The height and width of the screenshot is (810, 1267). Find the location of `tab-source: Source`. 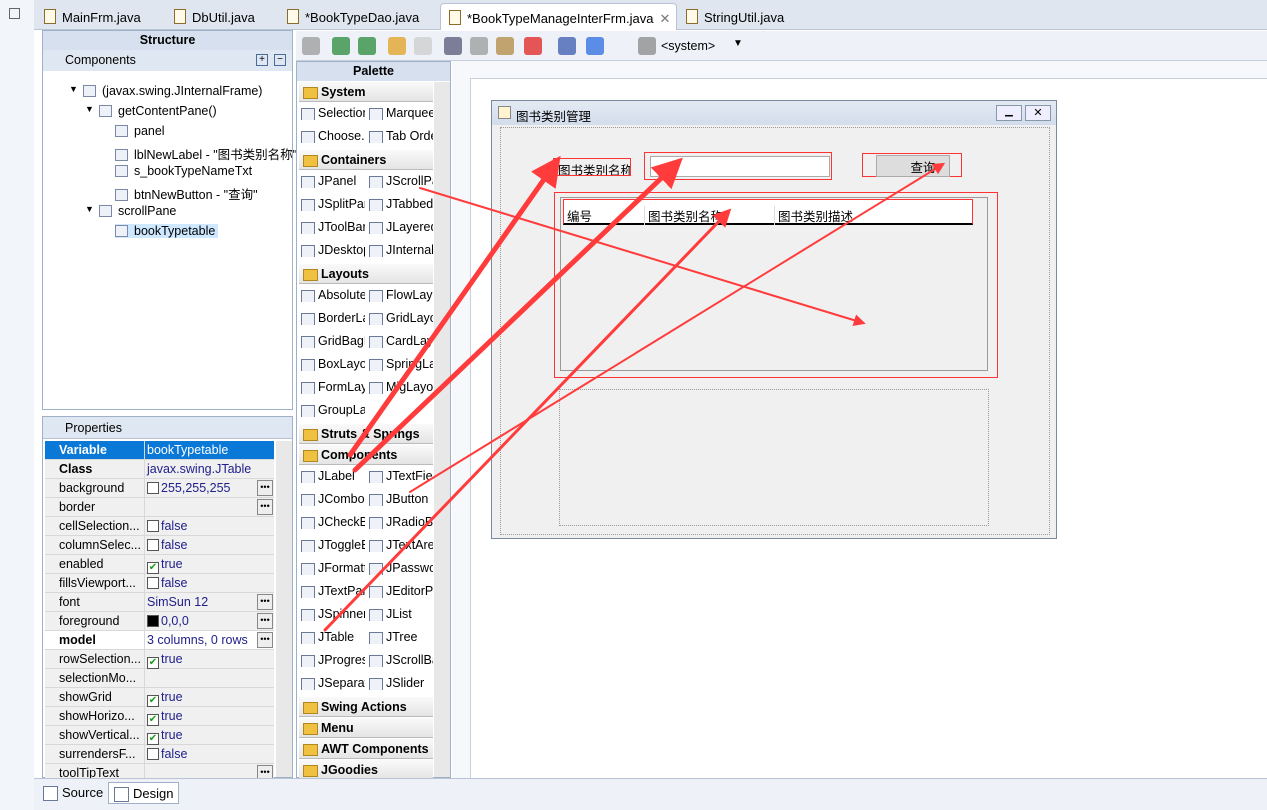

tab-source: Source is located at coordinates (73, 793).